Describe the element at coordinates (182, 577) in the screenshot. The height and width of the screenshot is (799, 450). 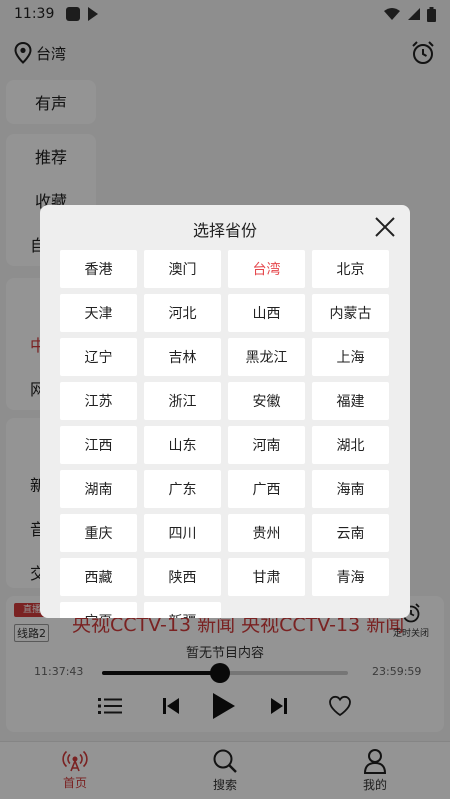
I see `province-option: 陕西` at that location.